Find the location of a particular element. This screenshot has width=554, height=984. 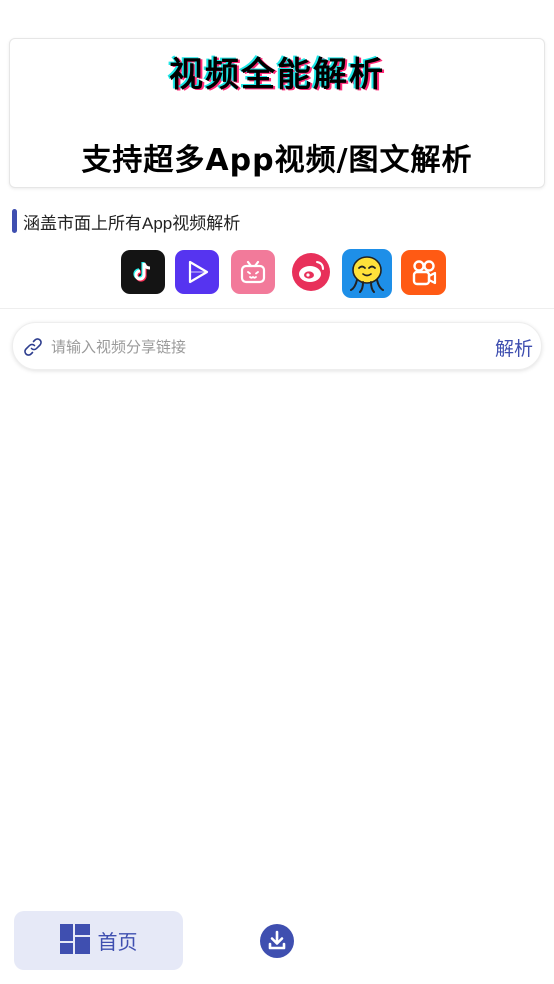

nav-home-tab: 首页 is located at coordinates (98, 940).